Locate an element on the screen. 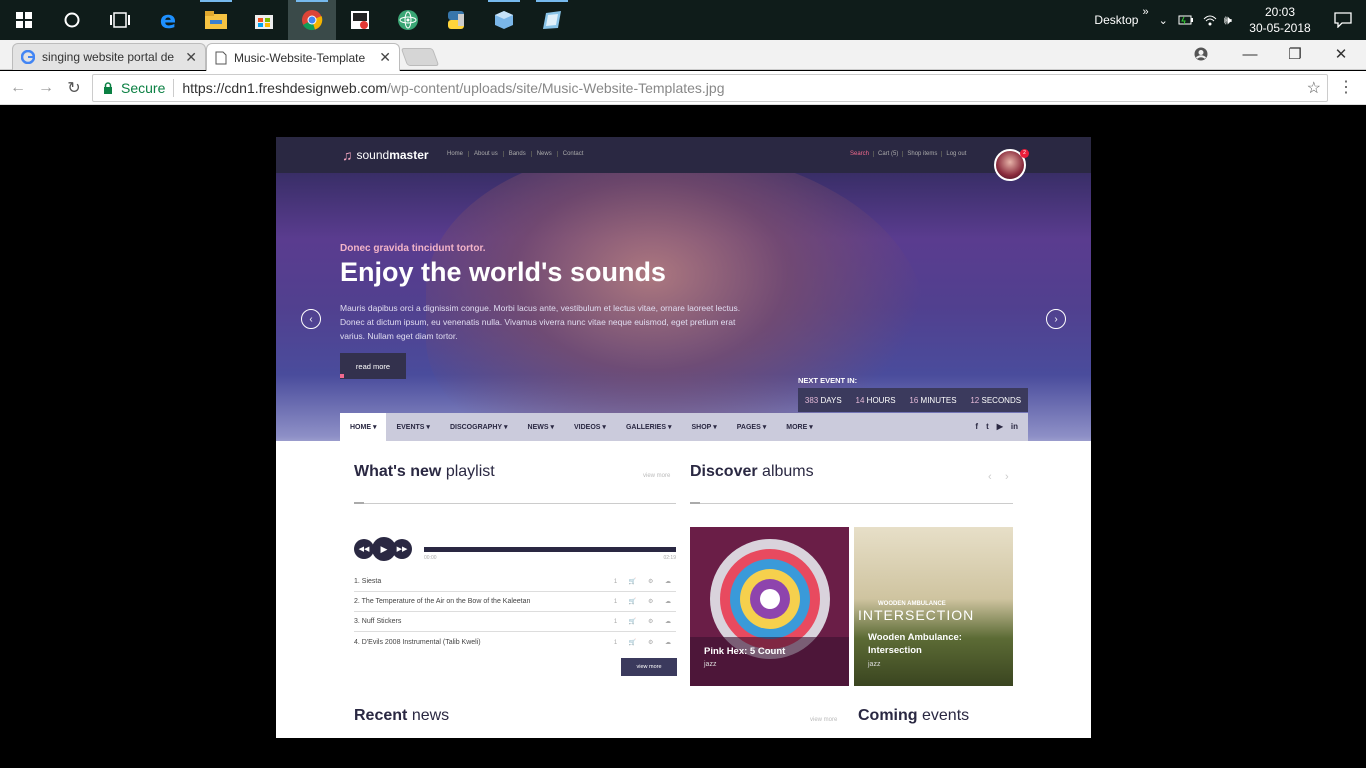 The image size is (1366, 768). play-icon: ▶ is located at coordinates (384, 548).